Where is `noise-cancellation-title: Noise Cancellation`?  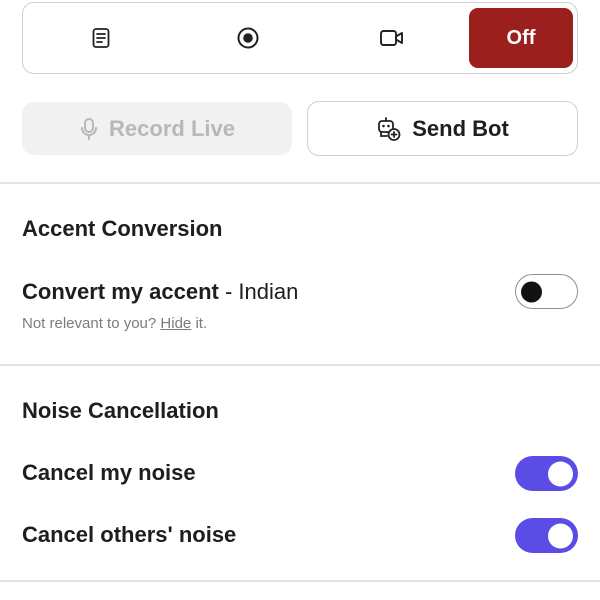
noise-cancellation-title: Noise Cancellation is located at coordinates (120, 410).